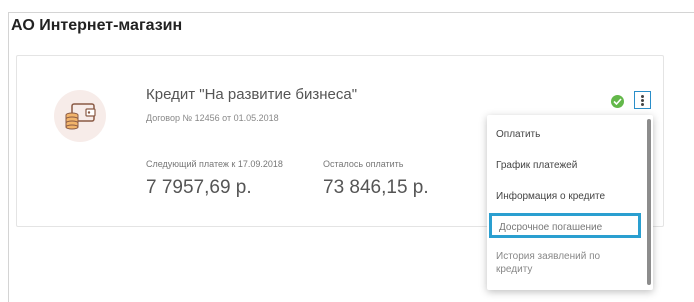 This screenshot has height=302, width=694. What do you see at coordinates (376, 187) in the screenshot?
I see `remaining-amount: 73 846,15 р.` at bounding box center [376, 187].